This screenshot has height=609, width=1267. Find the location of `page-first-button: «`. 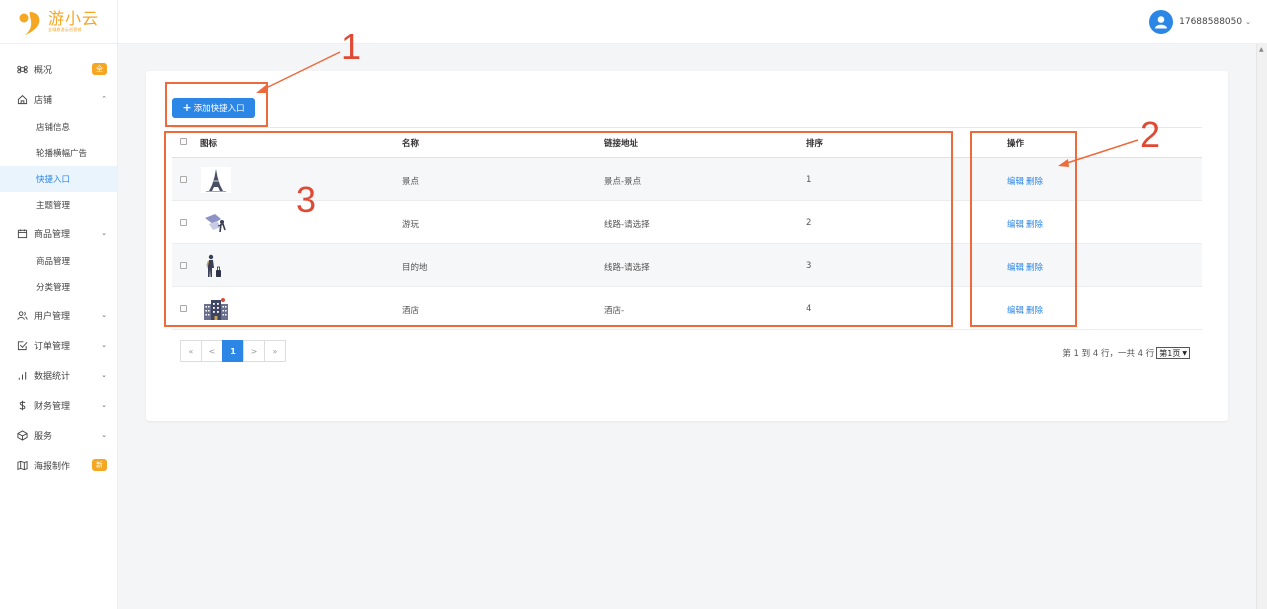

page-first-button: « is located at coordinates (191, 351).